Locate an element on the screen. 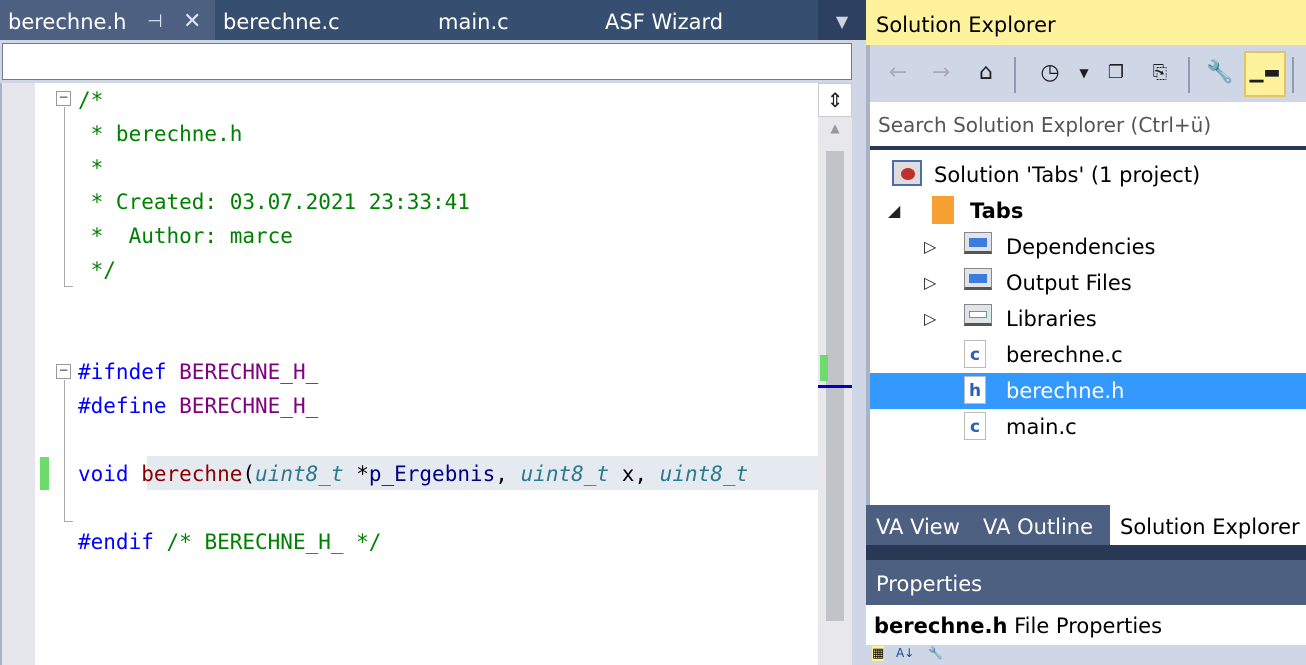 The height and width of the screenshot is (665, 1306). tab-berechne-h: berechne.h ⊣ ✕ is located at coordinates (107, 20).